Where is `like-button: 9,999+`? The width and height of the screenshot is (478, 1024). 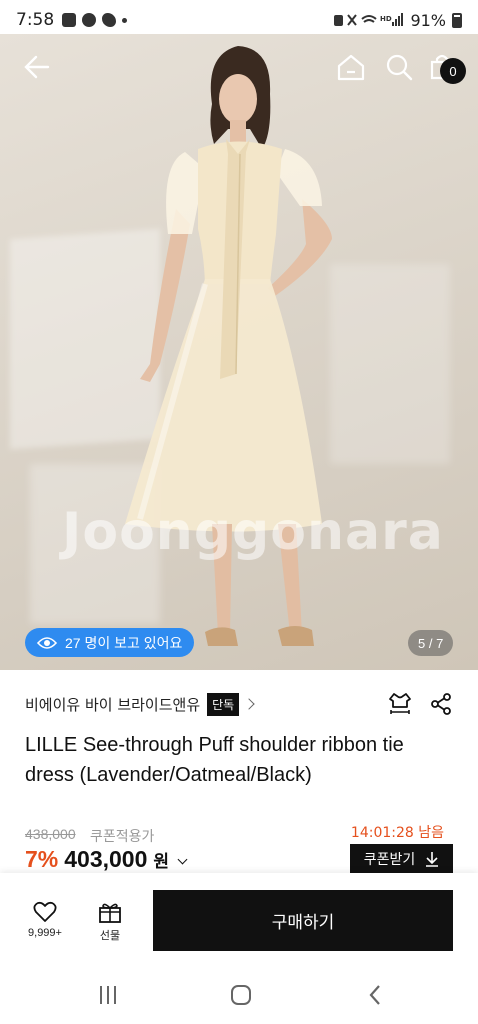
like-button: 9,999+ is located at coordinates (45, 920).